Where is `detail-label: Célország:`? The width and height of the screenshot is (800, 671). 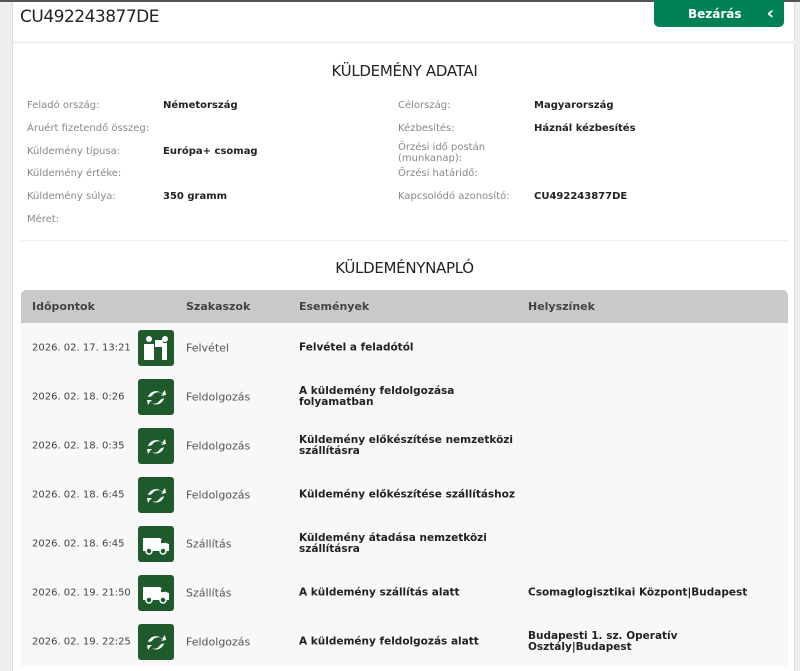 detail-label: Célország: is located at coordinates (424, 105).